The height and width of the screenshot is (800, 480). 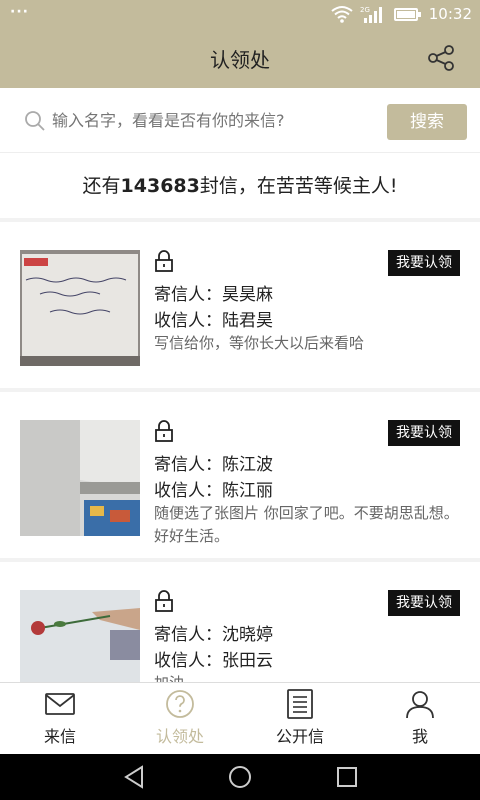 What do you see at coordinates (347, 777) in the screenshot?
I see `recents-icon` at bounding box center [347, 777].